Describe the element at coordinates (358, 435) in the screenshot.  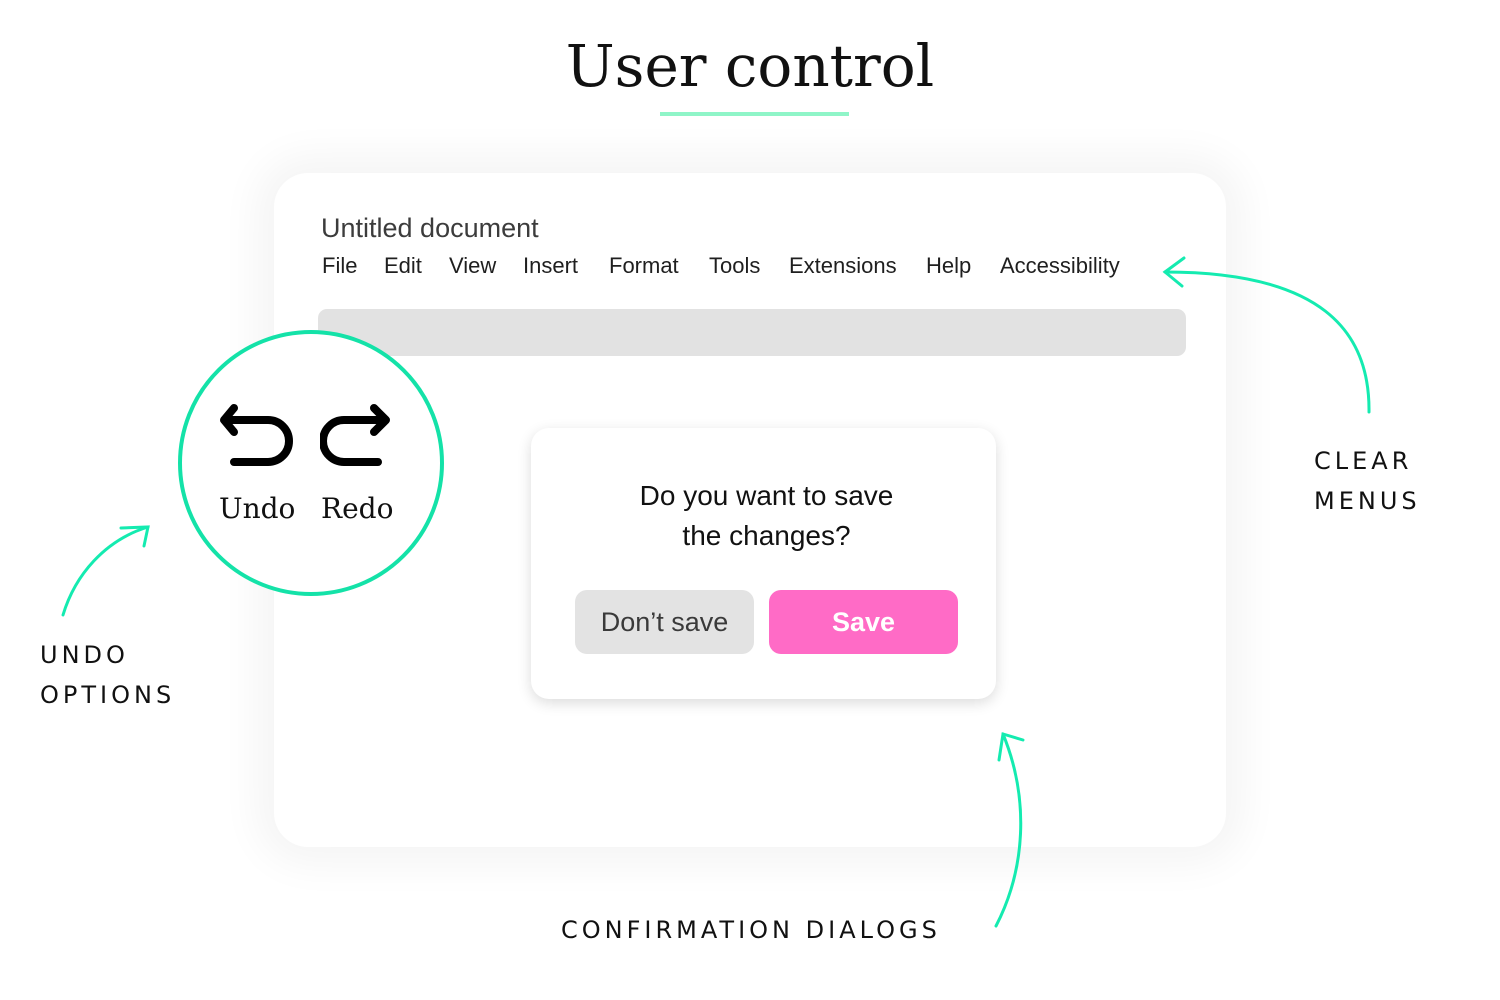
I see `redo-icon` at that location.